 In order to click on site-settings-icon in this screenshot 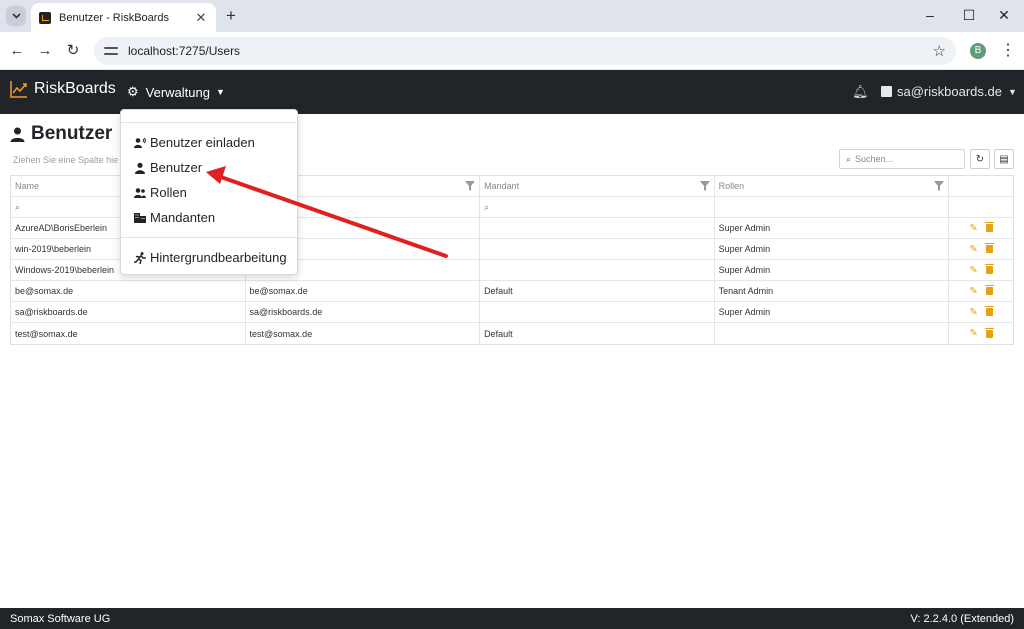, I will do `click(111, 51)`.